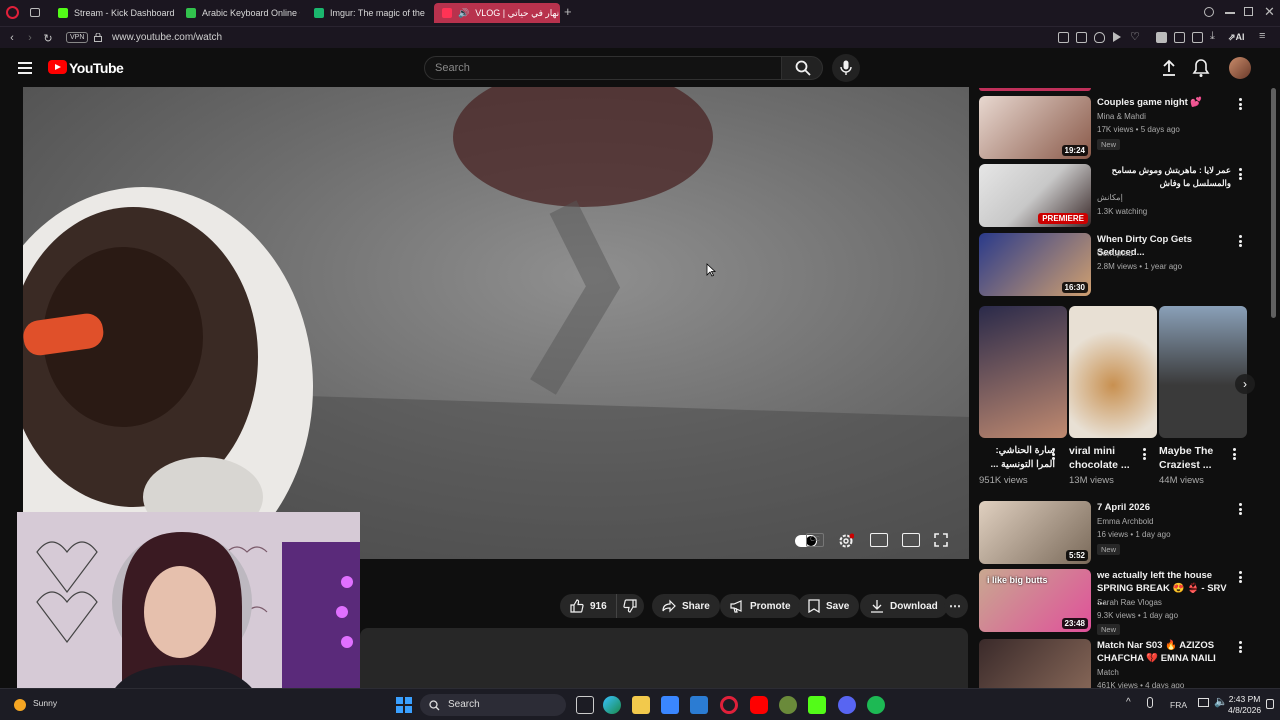  Describe the element at coordinates (802, 68) in the screenshot. I see `search-button` at that location.